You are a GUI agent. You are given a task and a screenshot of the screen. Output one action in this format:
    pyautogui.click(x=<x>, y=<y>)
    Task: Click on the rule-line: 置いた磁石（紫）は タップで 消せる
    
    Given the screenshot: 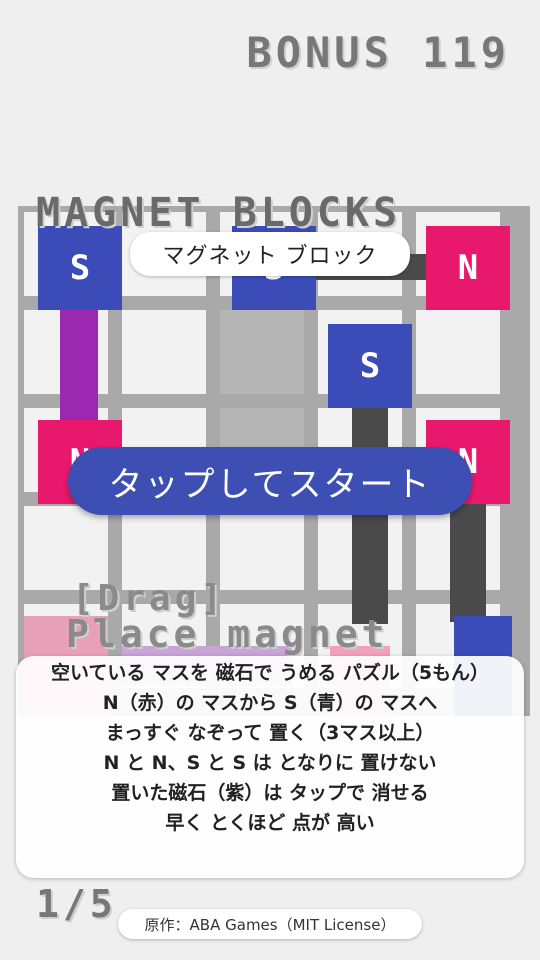 What is the action you would take?
    pyautogui.click(x=270, y=793)
    